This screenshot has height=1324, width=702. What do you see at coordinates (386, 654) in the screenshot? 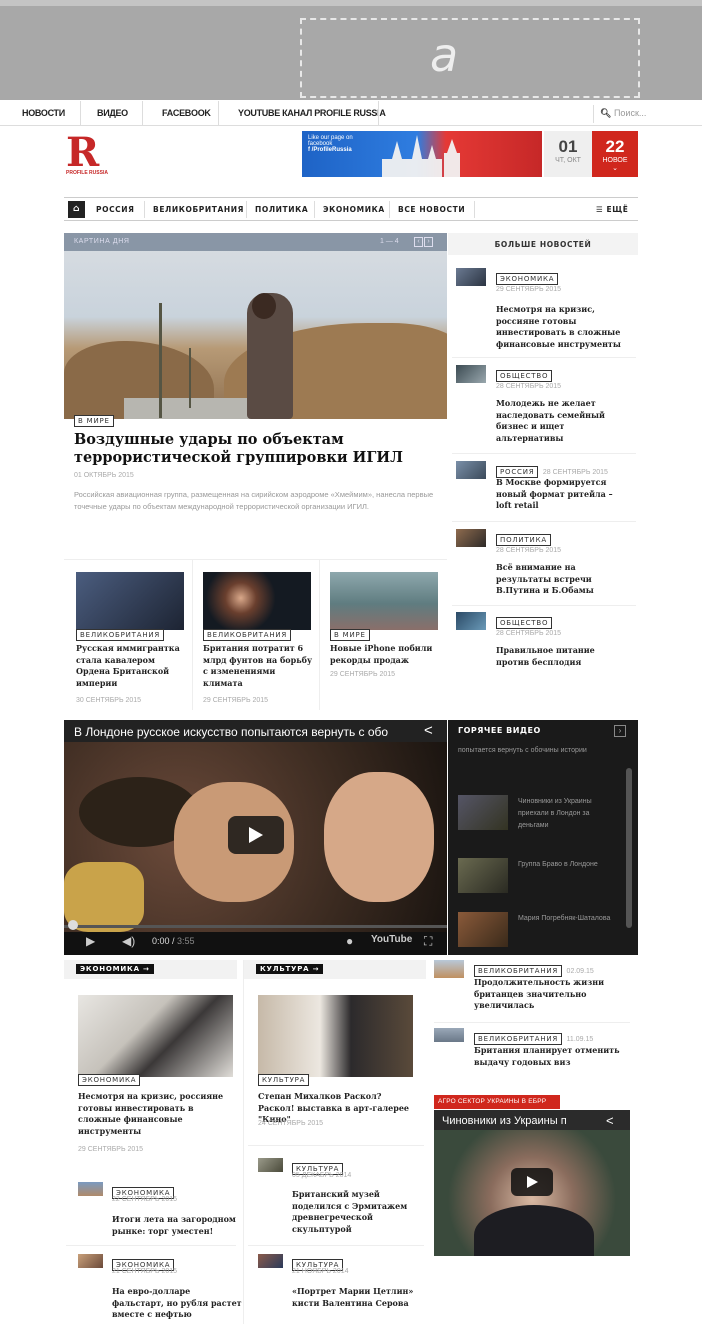
I see `card-title: Новые iPhone побили рекорды продаж` at bounding box center [386, 654].